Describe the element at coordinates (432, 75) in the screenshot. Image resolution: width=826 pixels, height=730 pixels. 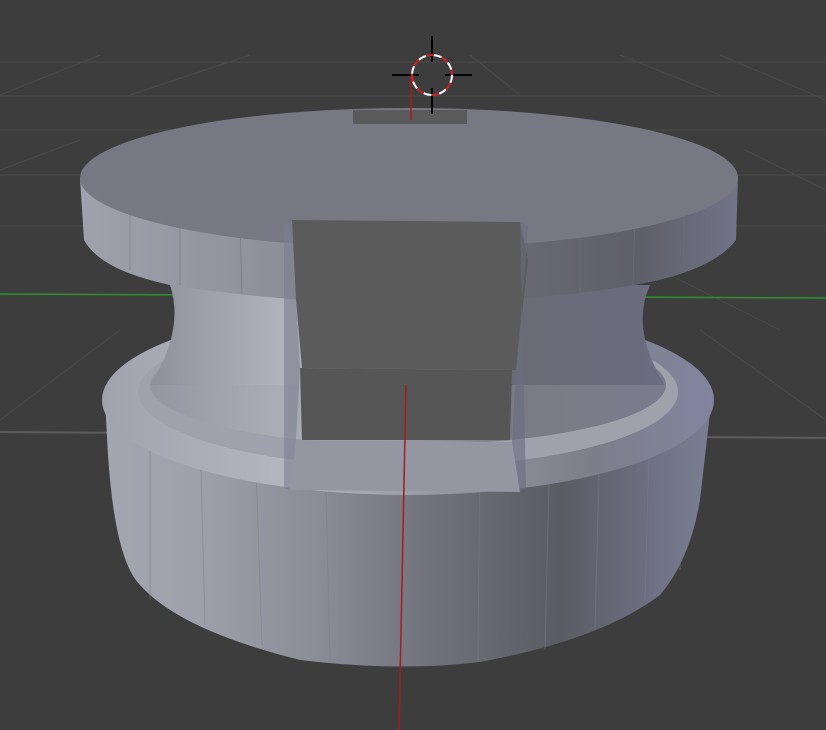
I see `3d-cursor-icon` at that location.